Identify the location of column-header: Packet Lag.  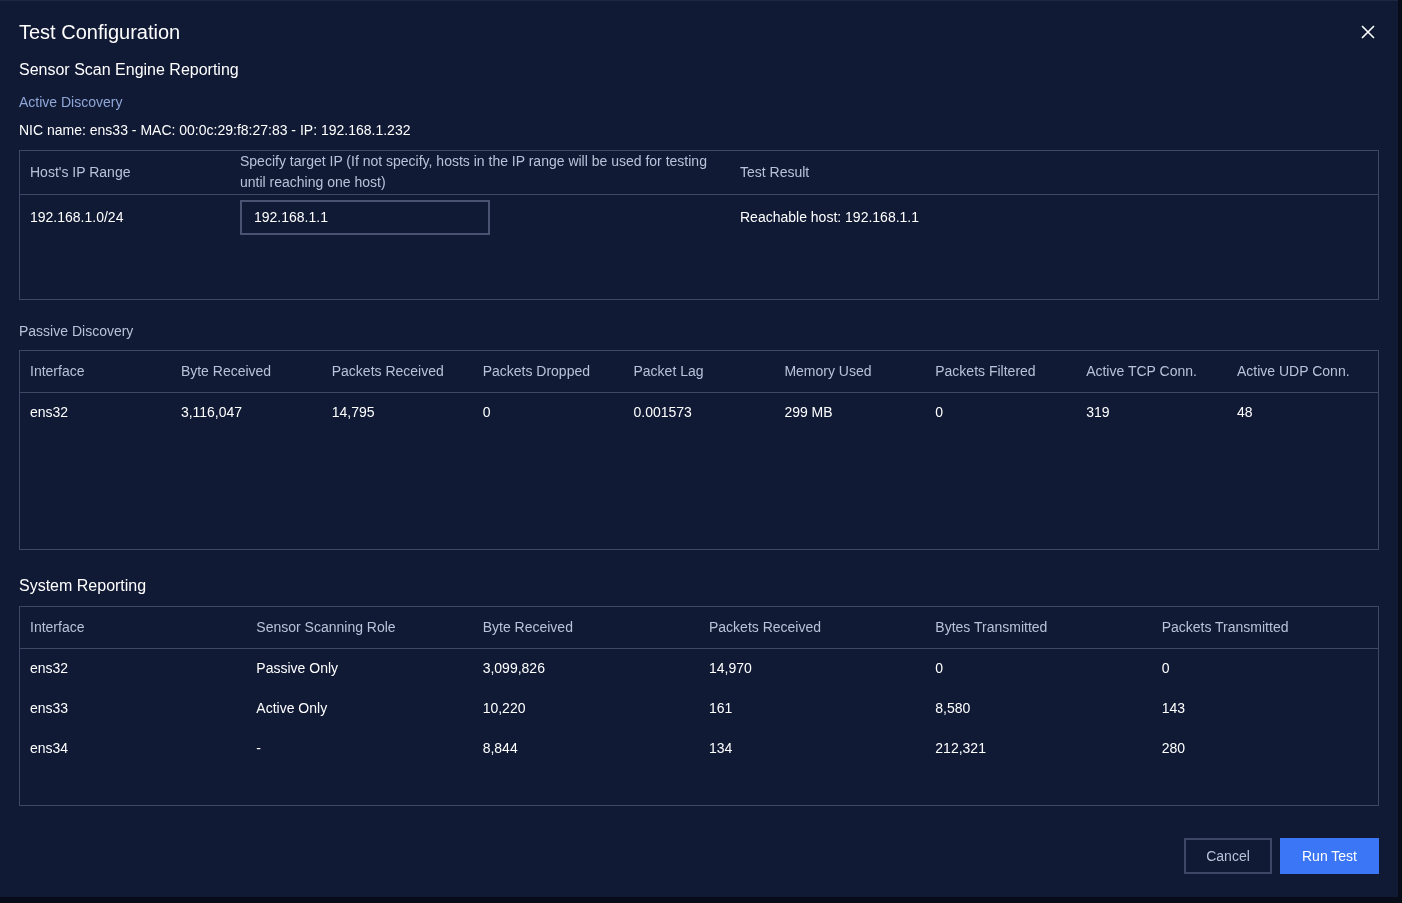
(699, 371).